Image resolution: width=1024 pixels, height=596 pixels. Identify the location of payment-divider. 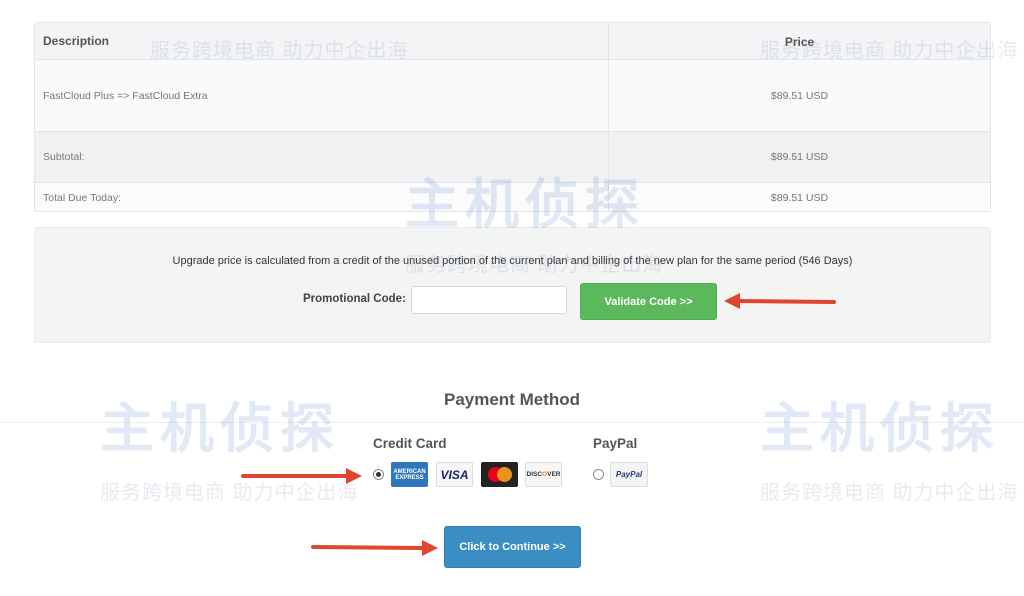
(512, 422).